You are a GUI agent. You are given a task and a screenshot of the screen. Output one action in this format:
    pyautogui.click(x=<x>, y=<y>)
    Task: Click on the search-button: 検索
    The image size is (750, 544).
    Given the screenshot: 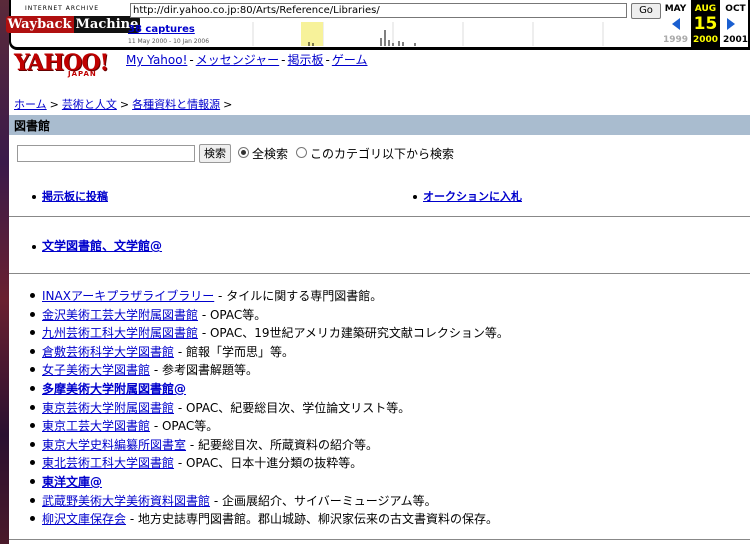 What is the action you would take?
    pyautogui.click(x=215, y=153)
    